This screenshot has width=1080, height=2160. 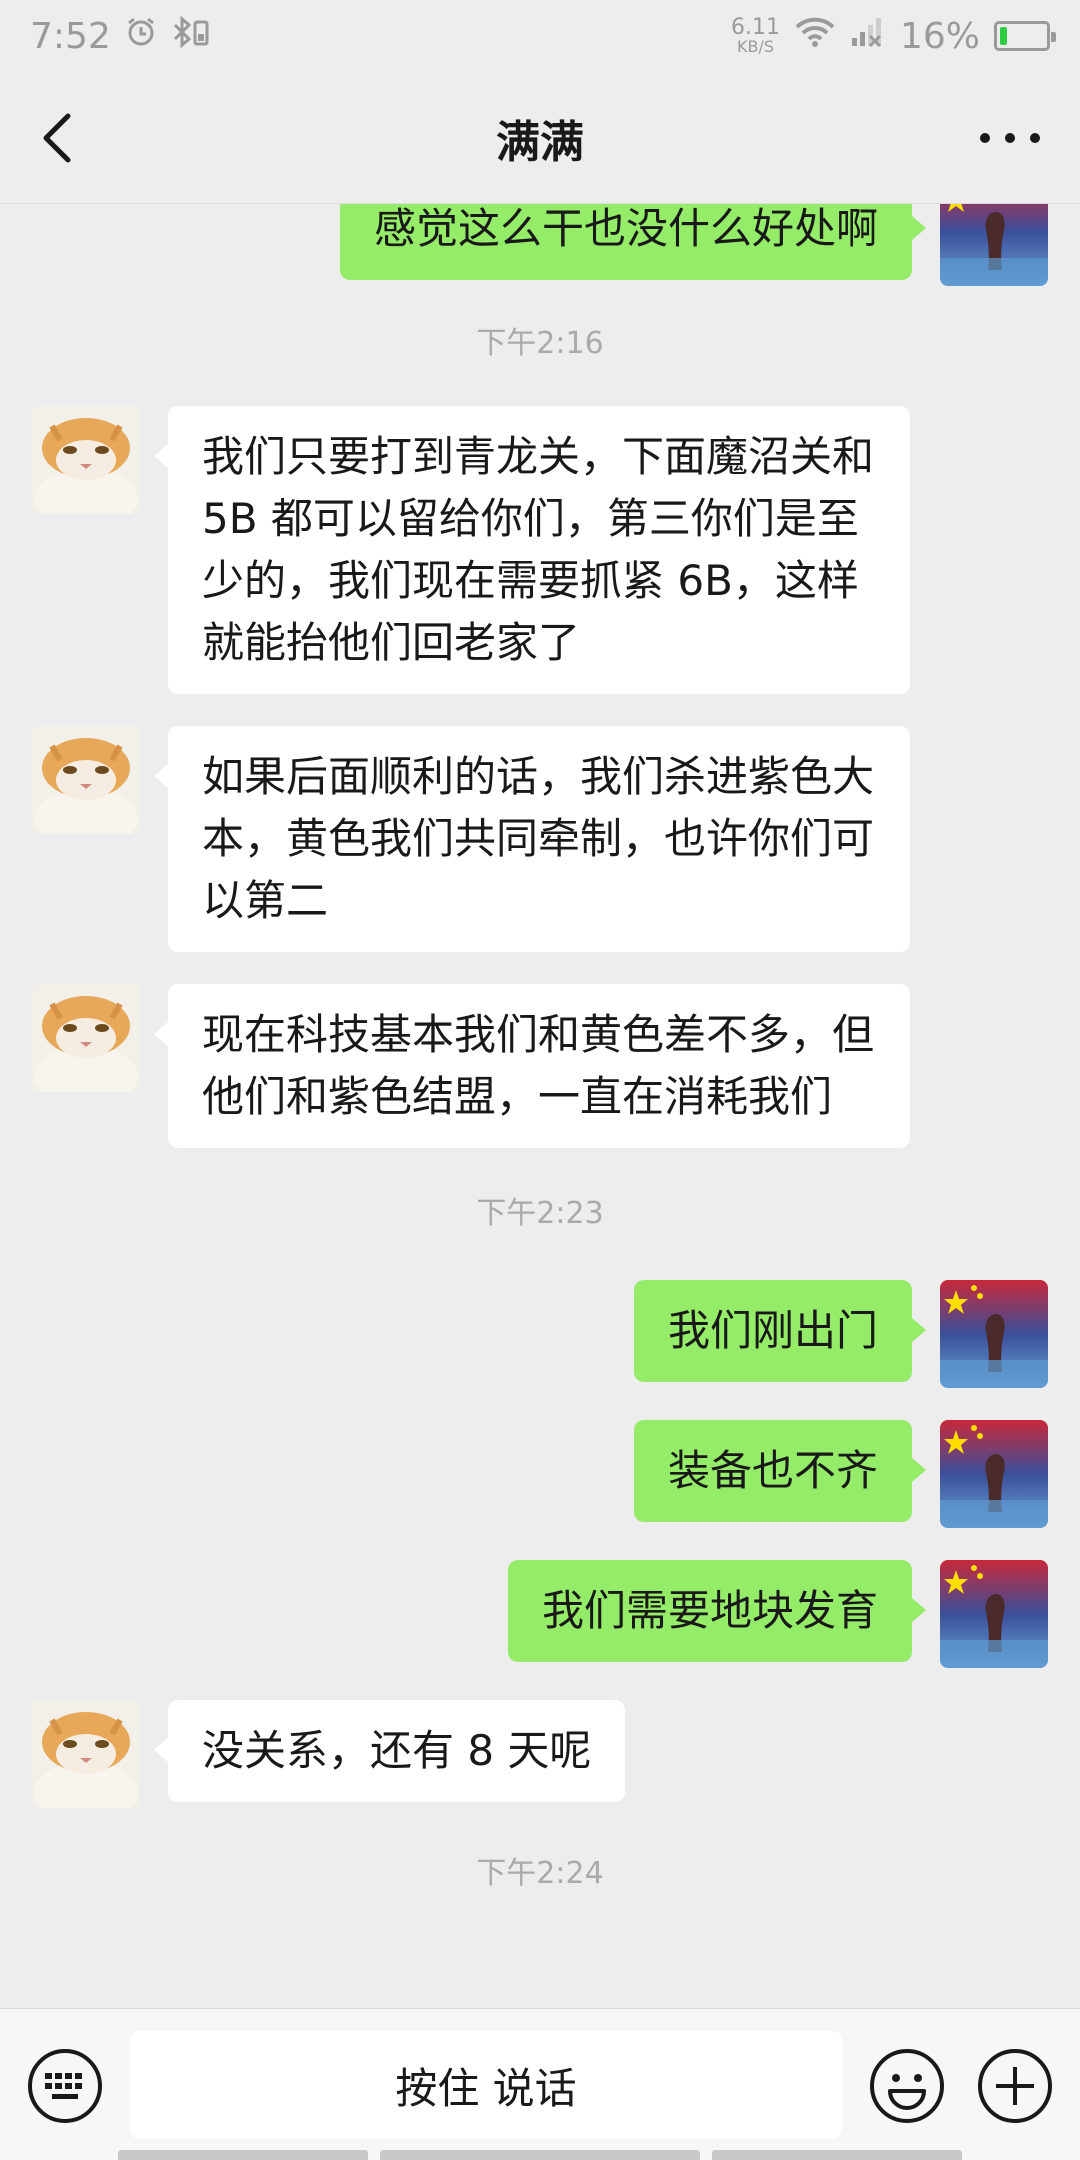 I want to click on plus-icon, so click(x=1015, y=2086).